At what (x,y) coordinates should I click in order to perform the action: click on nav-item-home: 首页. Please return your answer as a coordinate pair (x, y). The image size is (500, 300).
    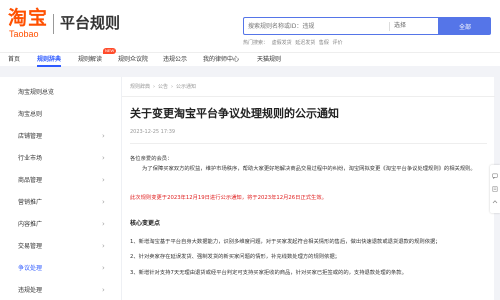
    Looking at the image, I should click on (14, 59).